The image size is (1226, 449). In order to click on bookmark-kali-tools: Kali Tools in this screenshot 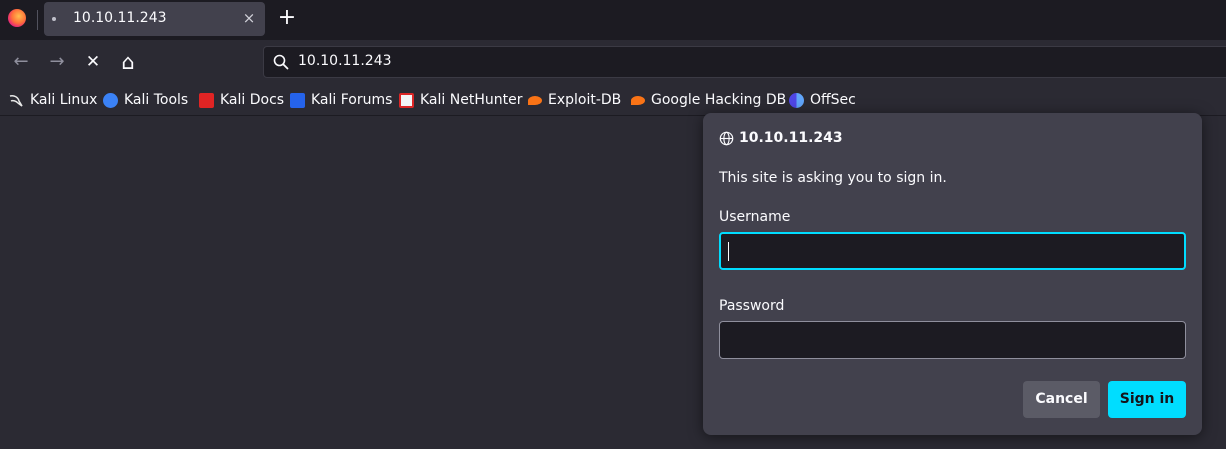, I will do `click(145, 100)`.